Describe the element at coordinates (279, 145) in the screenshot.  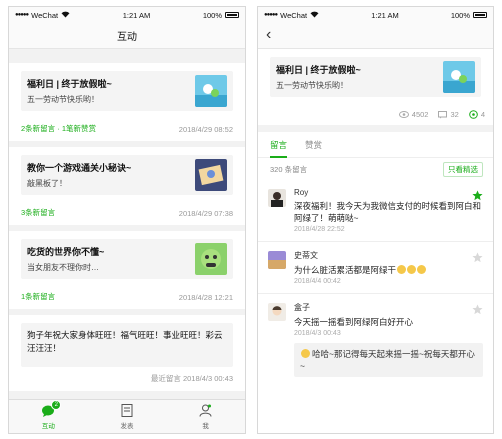
I see `tab-comments: 留言` at that location.